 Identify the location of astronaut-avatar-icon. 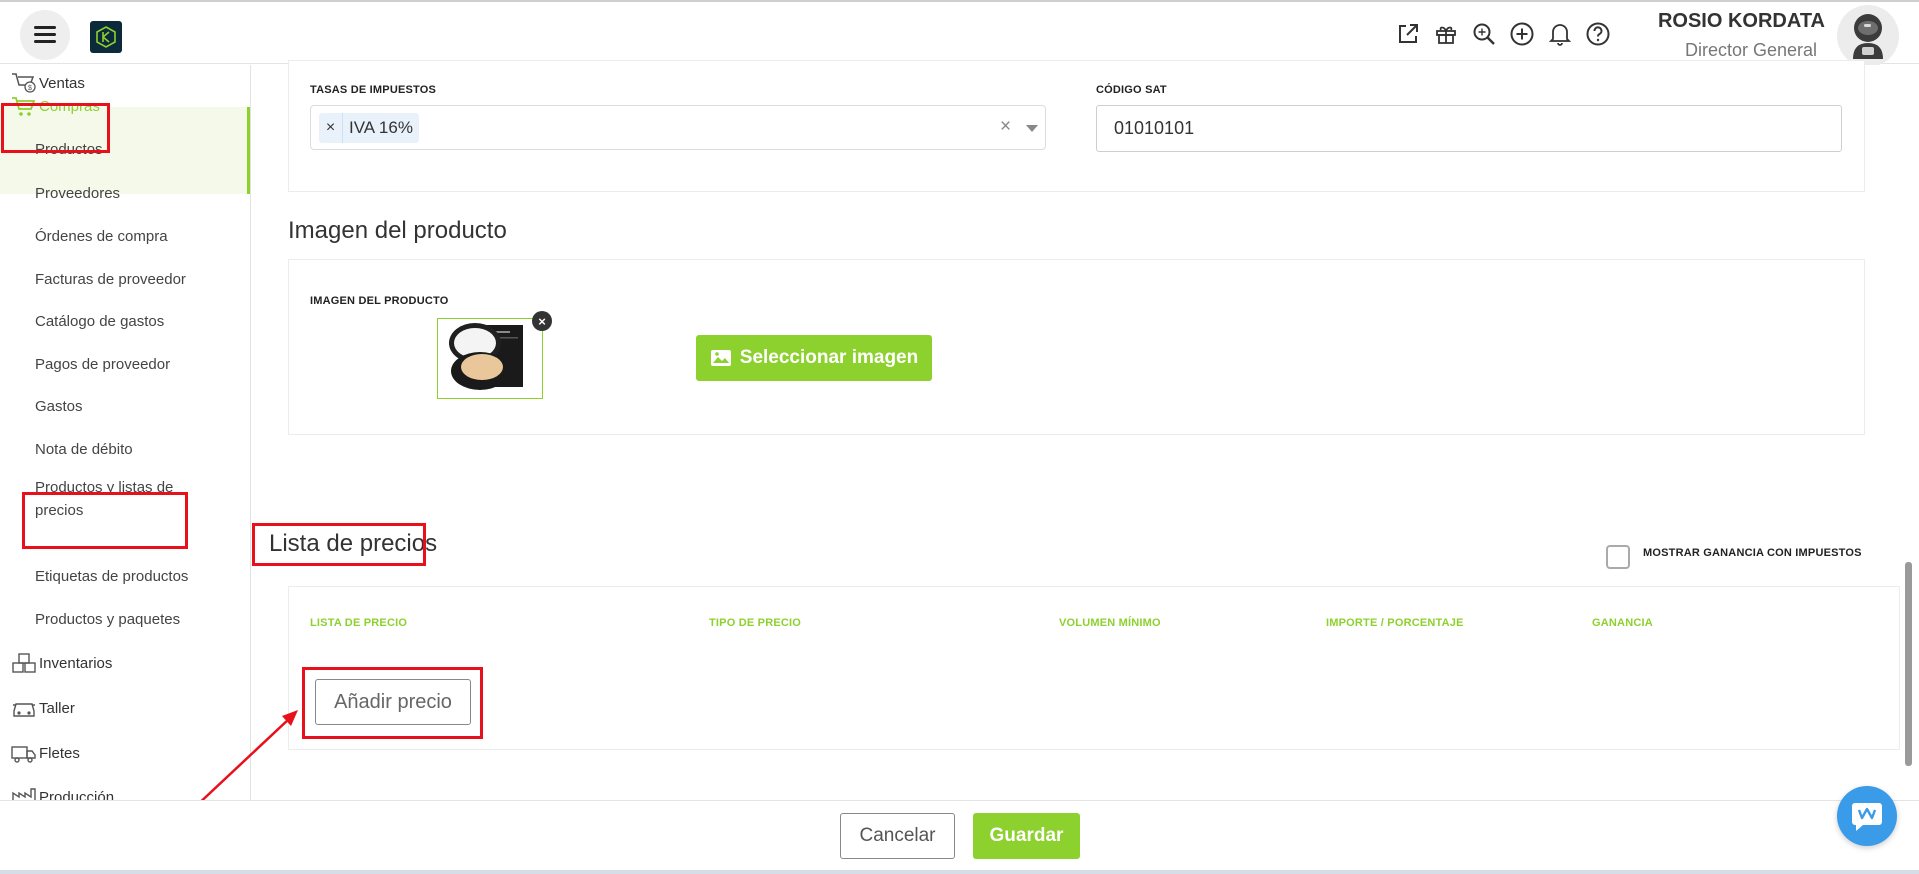
(1868, 36).